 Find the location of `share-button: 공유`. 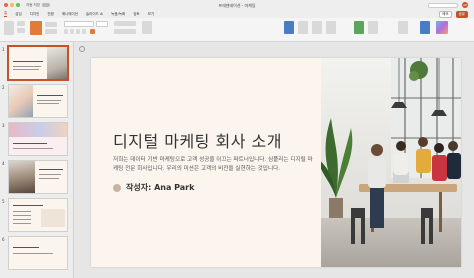

share-button: 공유 is located at coordinates (461, 14).